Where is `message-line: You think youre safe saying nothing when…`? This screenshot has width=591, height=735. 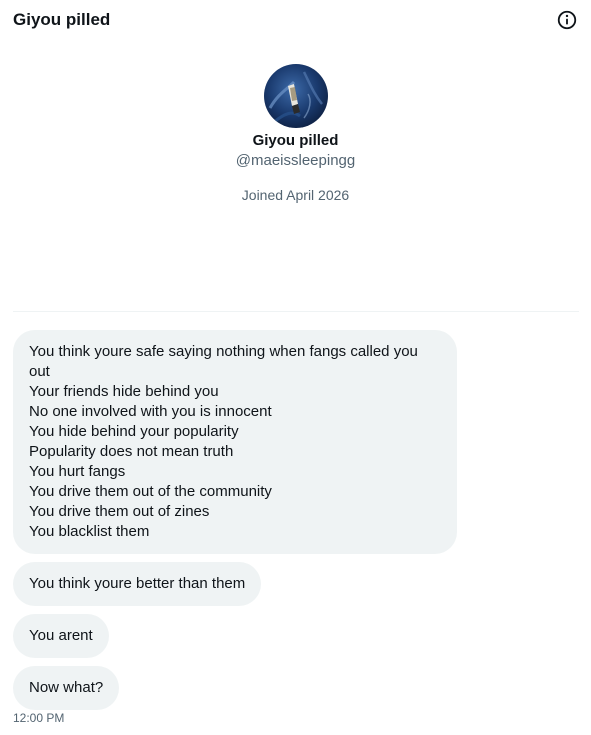 message-line: You think youre safe saying nothing when… is located at coordinates (223, 351).